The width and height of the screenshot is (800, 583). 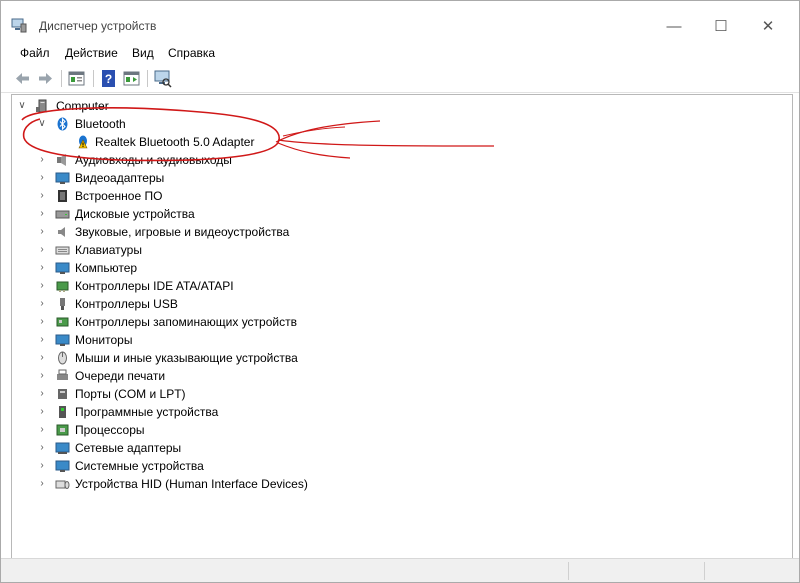 I want to click on tree-device-label: Realtek Bluetooth 5.0 Adapter, so click(x=175, y=142).